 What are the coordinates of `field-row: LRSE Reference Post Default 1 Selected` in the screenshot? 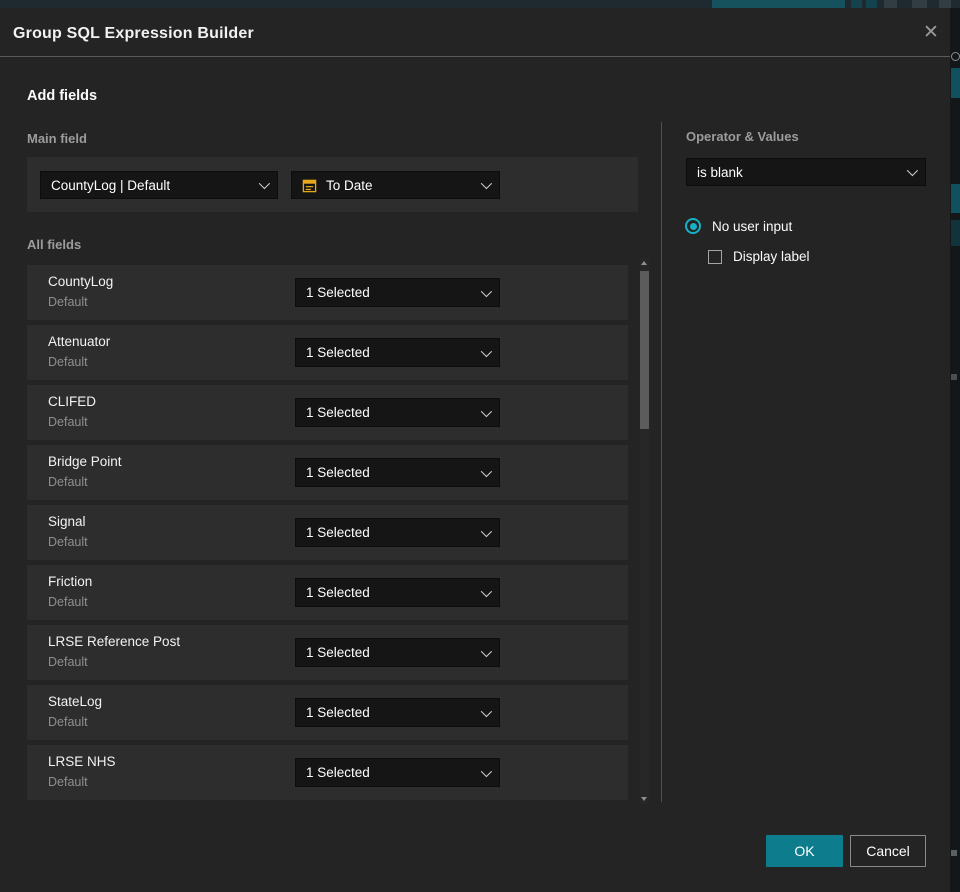 It's located at (327, 652).